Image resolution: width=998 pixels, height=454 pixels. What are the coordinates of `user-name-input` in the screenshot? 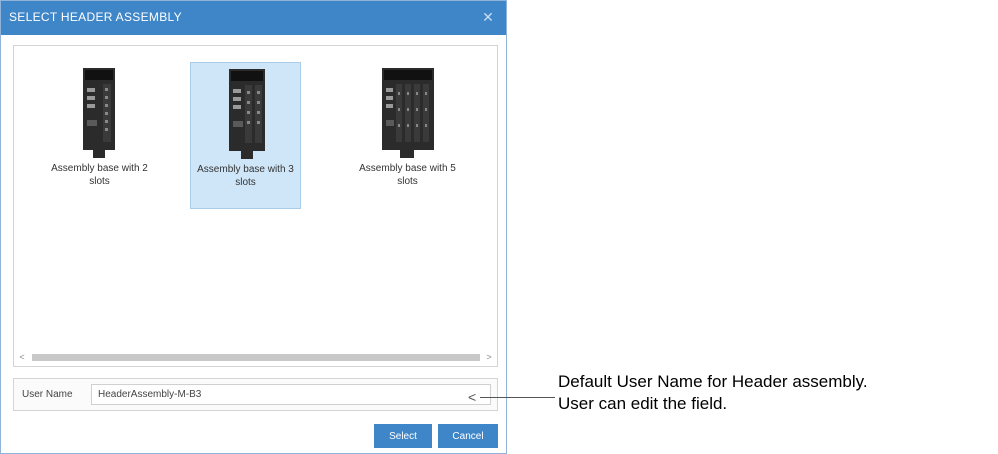 It's located at (291, 394).